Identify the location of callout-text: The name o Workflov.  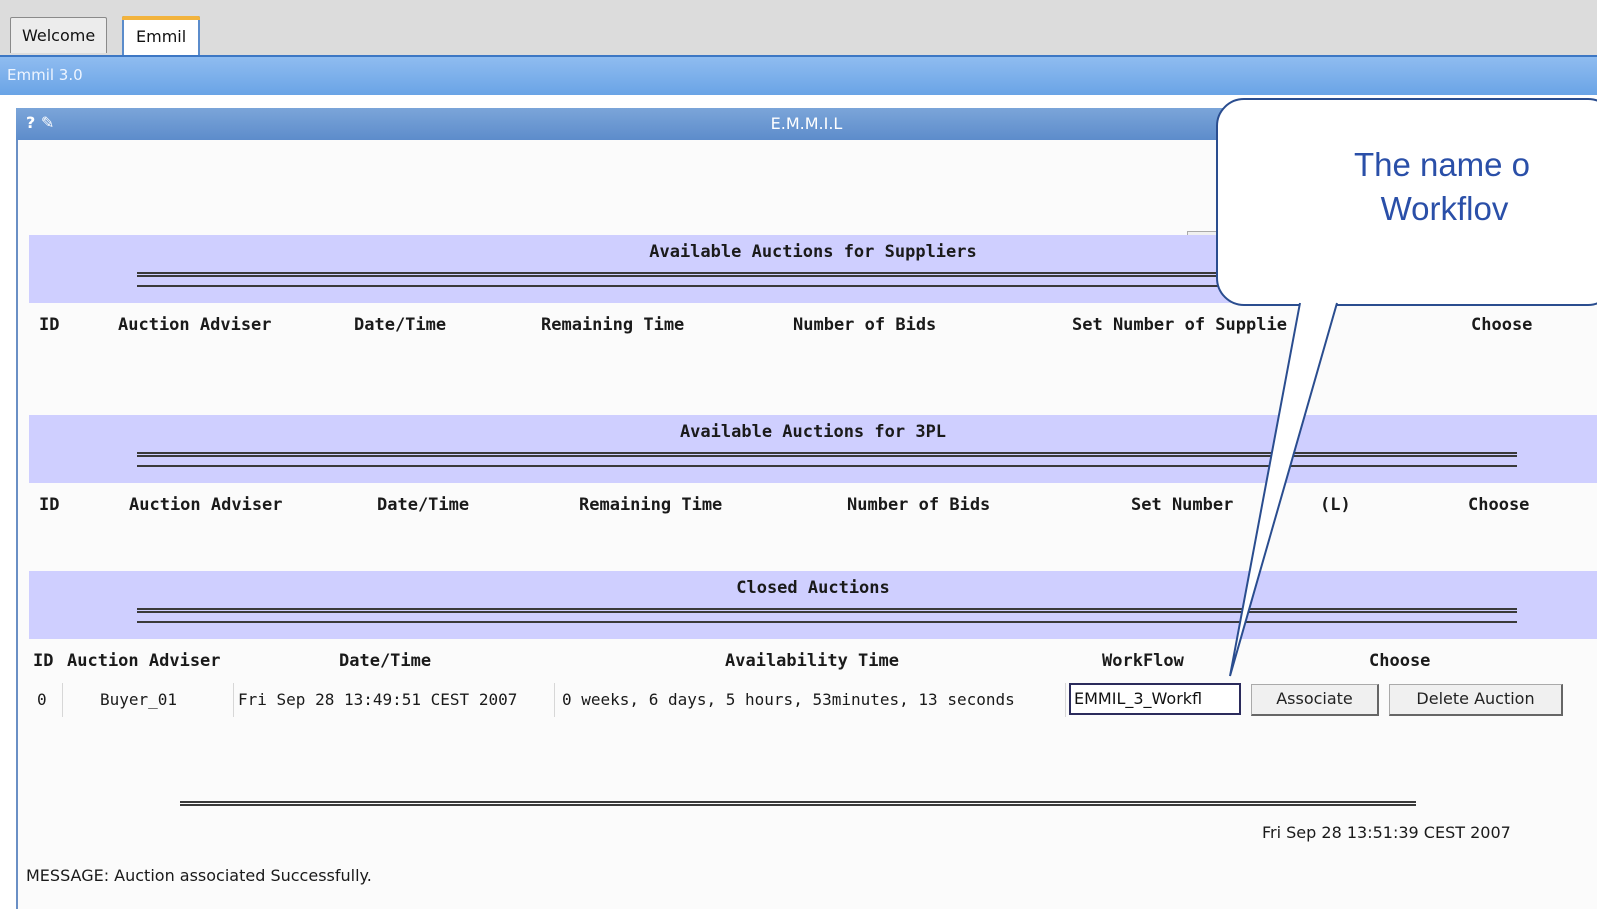
(1429, 187).